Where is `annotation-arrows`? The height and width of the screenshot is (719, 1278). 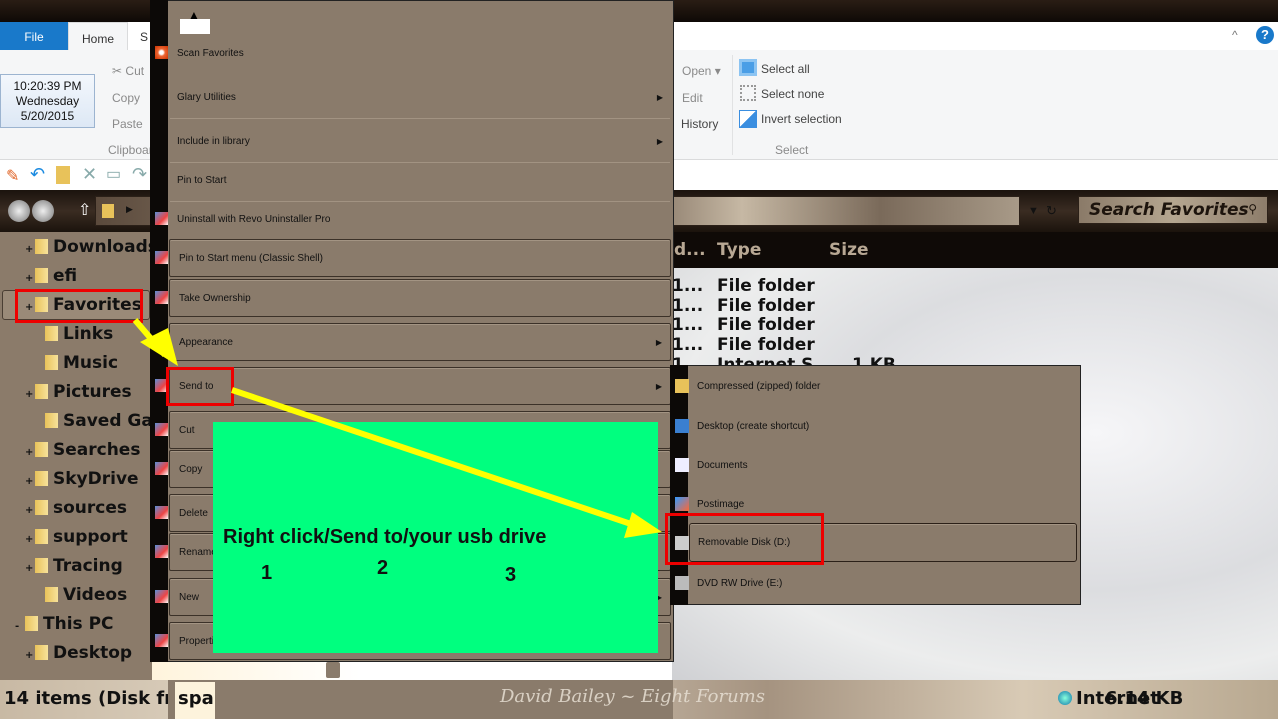
annotation-arrows is located at coordinates (397, 428).